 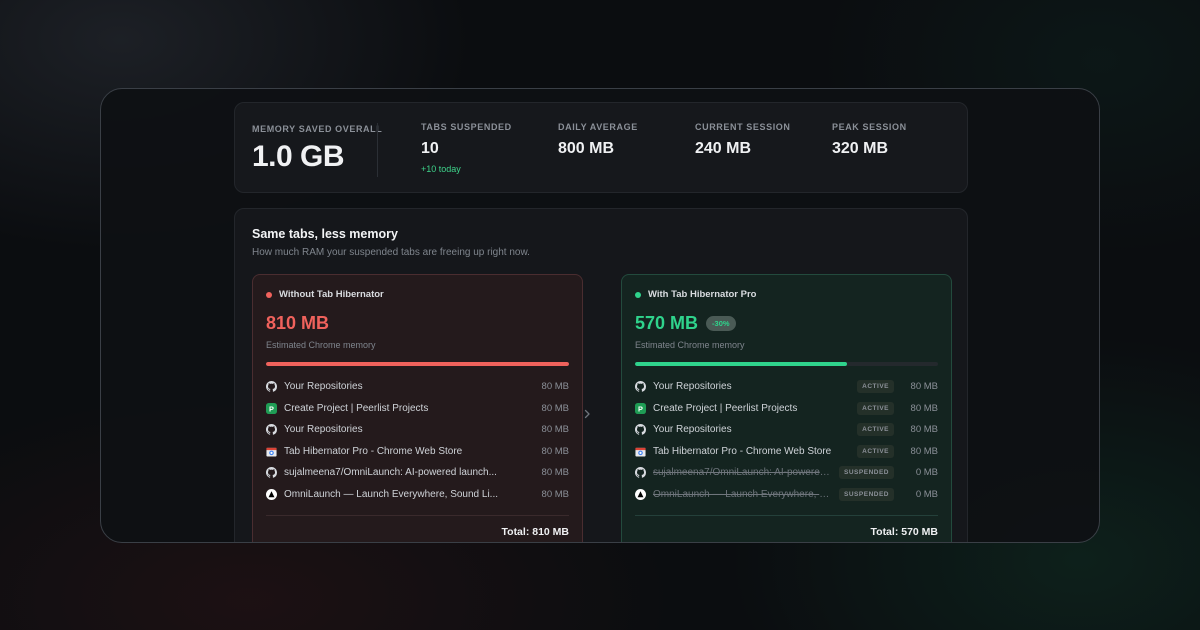 I want to click on amount-row: 810 MB, so click(x=417, y=323).